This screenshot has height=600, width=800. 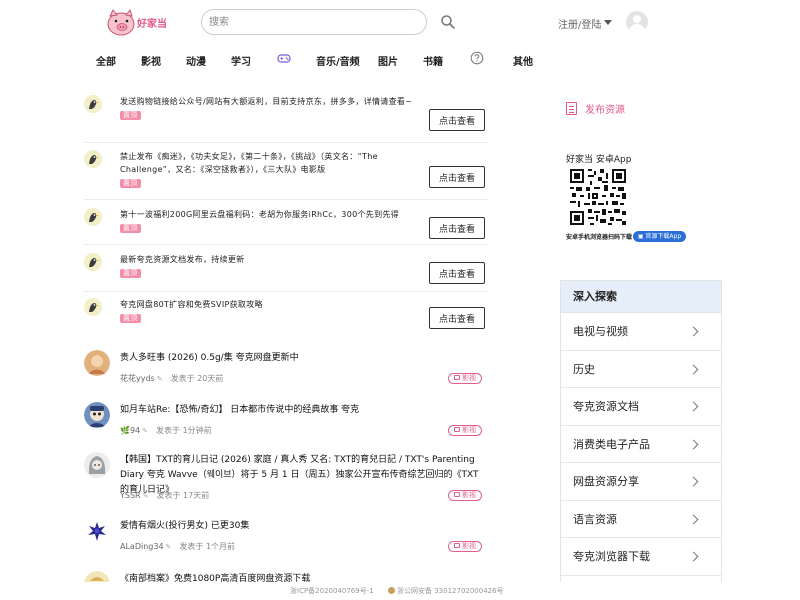 I want to click on search-icon, so click(x=448, y=22).